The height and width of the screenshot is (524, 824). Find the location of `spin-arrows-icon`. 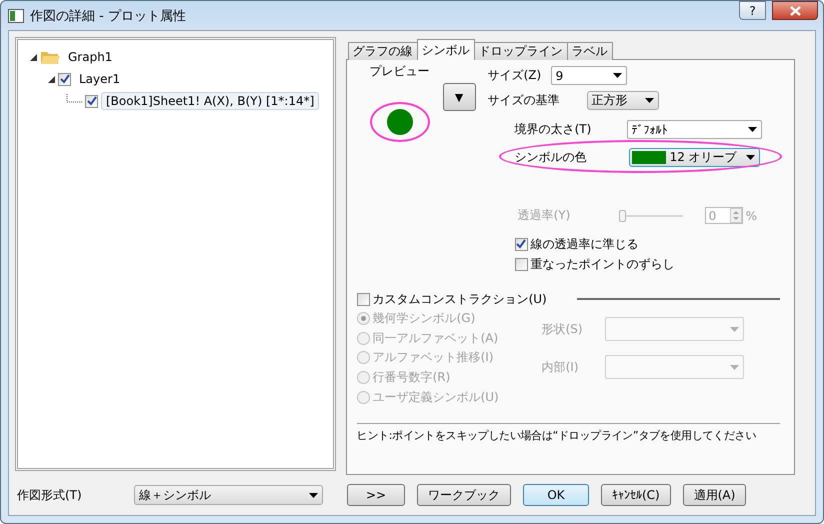

spin-arrows-icon is located at coordinates (736, 215).